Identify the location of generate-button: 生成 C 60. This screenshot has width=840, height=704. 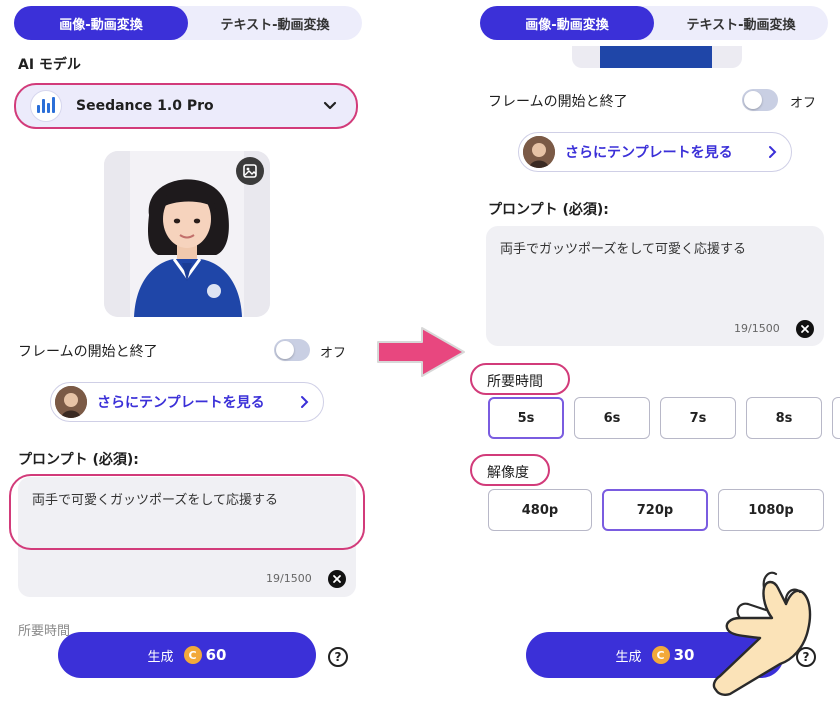
(187, 655).